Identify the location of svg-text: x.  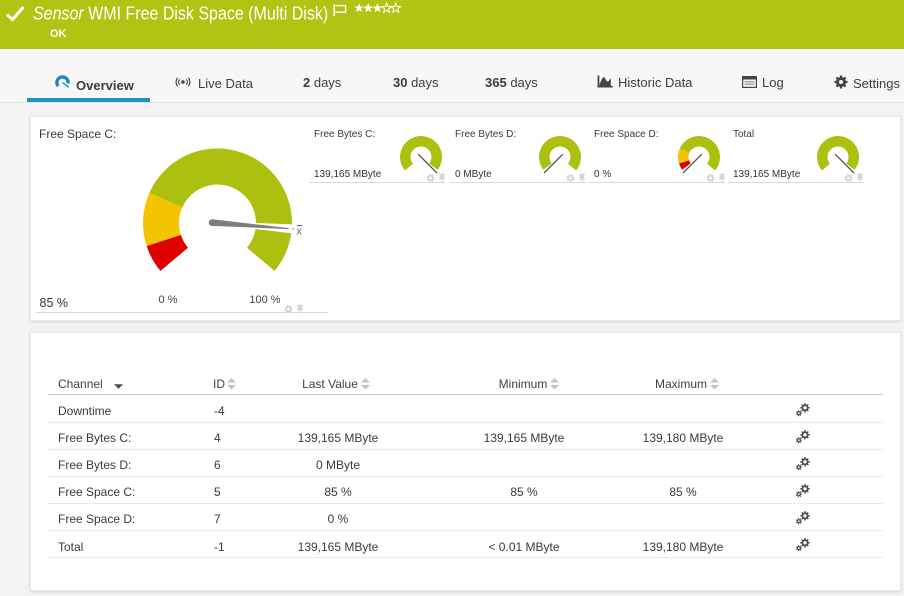
(300, 232).